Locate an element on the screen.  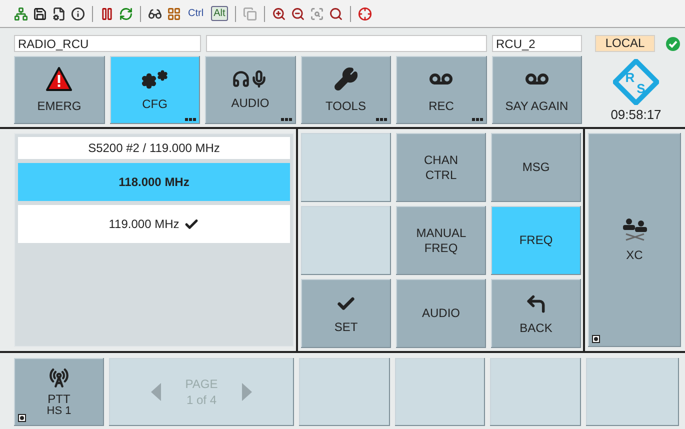
mode-badge: LOCAL is located at coordinates (625, 43).